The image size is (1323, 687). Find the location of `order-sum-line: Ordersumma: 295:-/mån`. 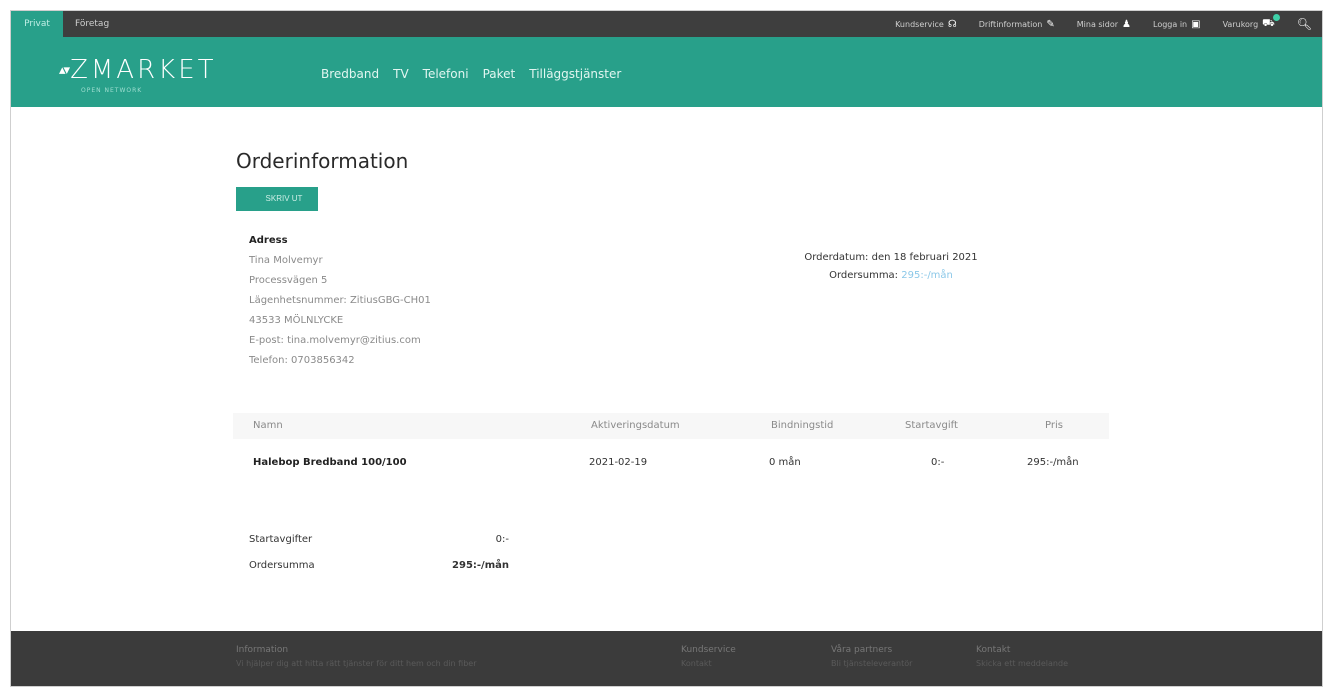

order-sum-line: Ordersumma: 295:-/mån is located at coordinates (891, 276).